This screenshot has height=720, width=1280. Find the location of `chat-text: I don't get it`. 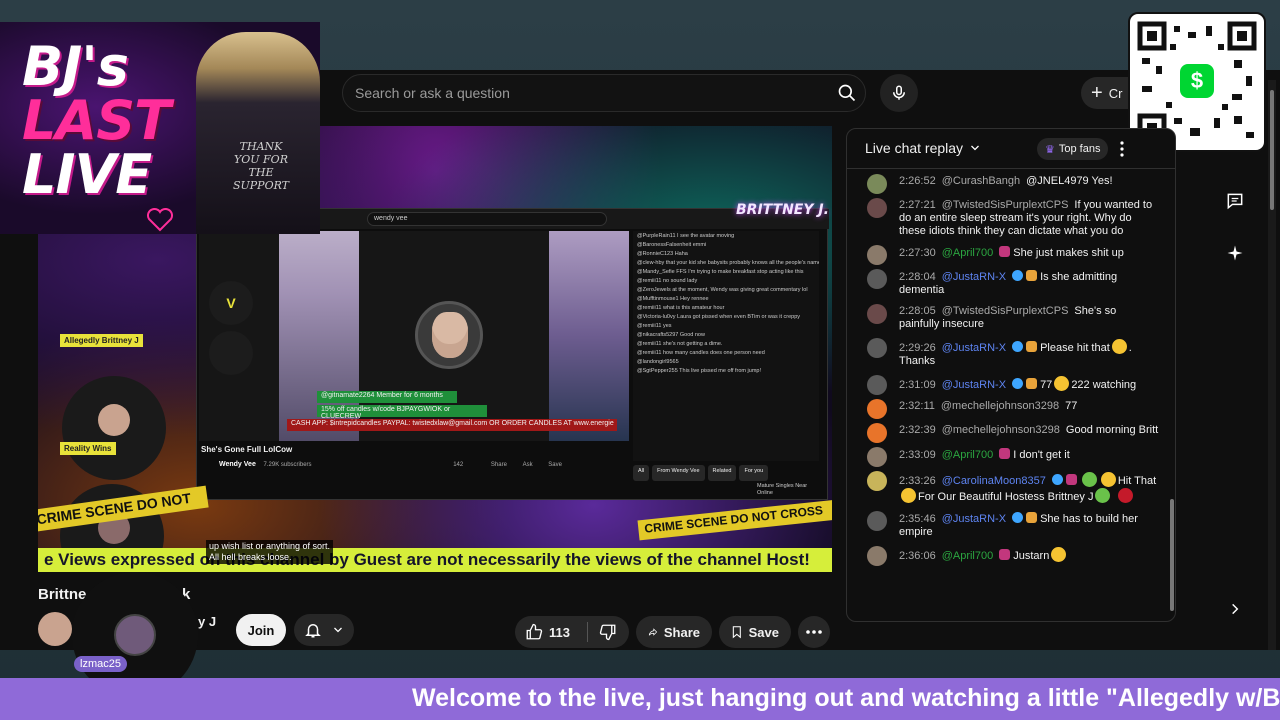

chat-text: I don't get it is located at coordinates (1041, 455).